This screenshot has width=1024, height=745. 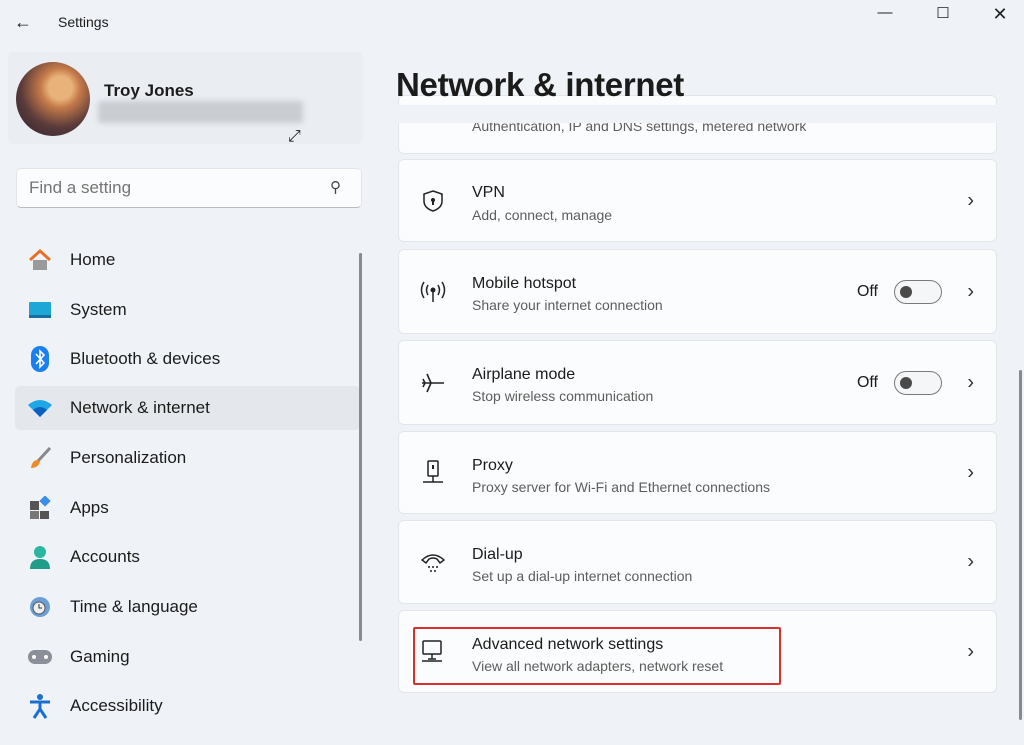 I want to click on shield-icon, so click(x=433, y=201).